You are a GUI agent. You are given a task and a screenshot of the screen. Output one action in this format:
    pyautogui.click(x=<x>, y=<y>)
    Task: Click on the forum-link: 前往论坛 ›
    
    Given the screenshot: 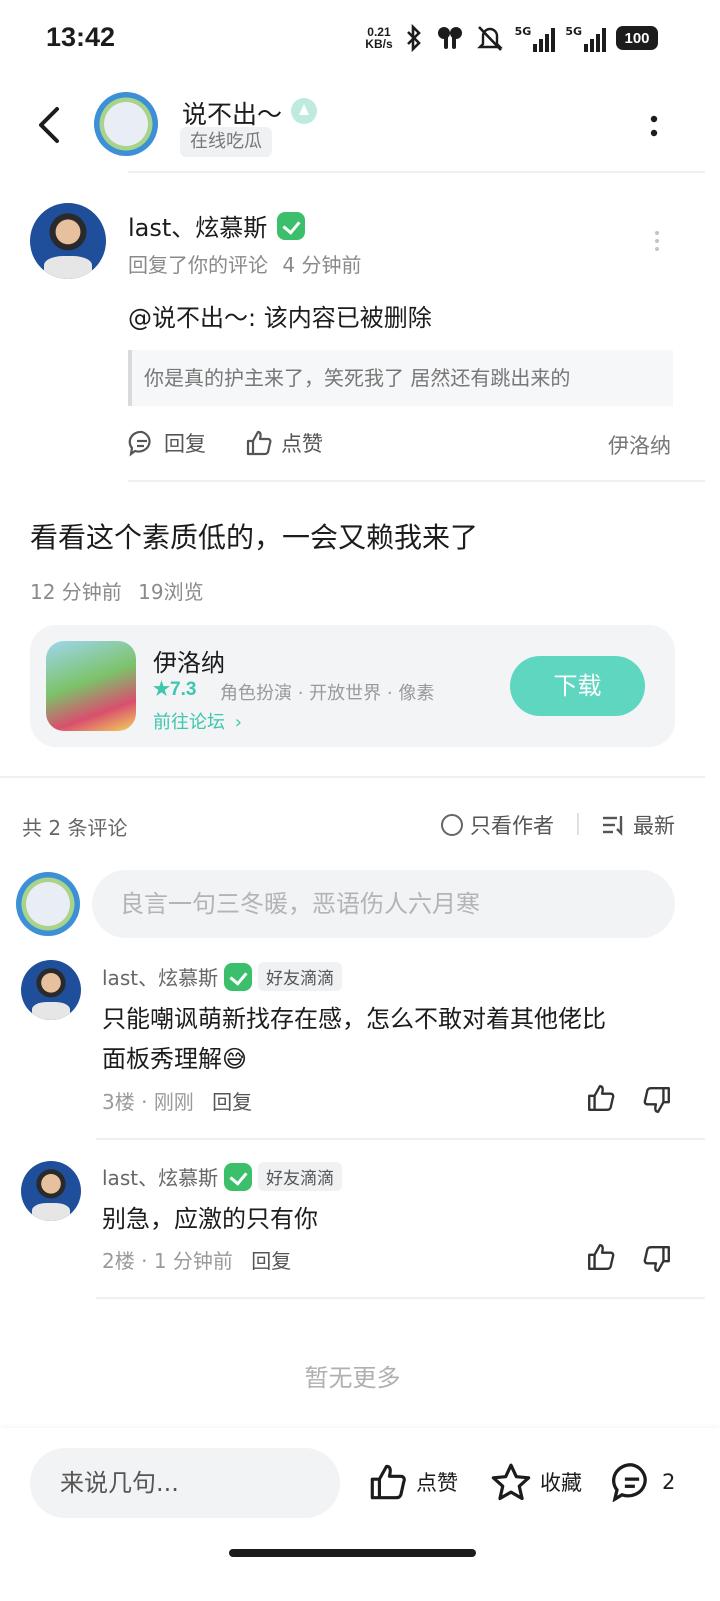 What is the action you would take?
    pyautogui.click(x=197, y=721)
    